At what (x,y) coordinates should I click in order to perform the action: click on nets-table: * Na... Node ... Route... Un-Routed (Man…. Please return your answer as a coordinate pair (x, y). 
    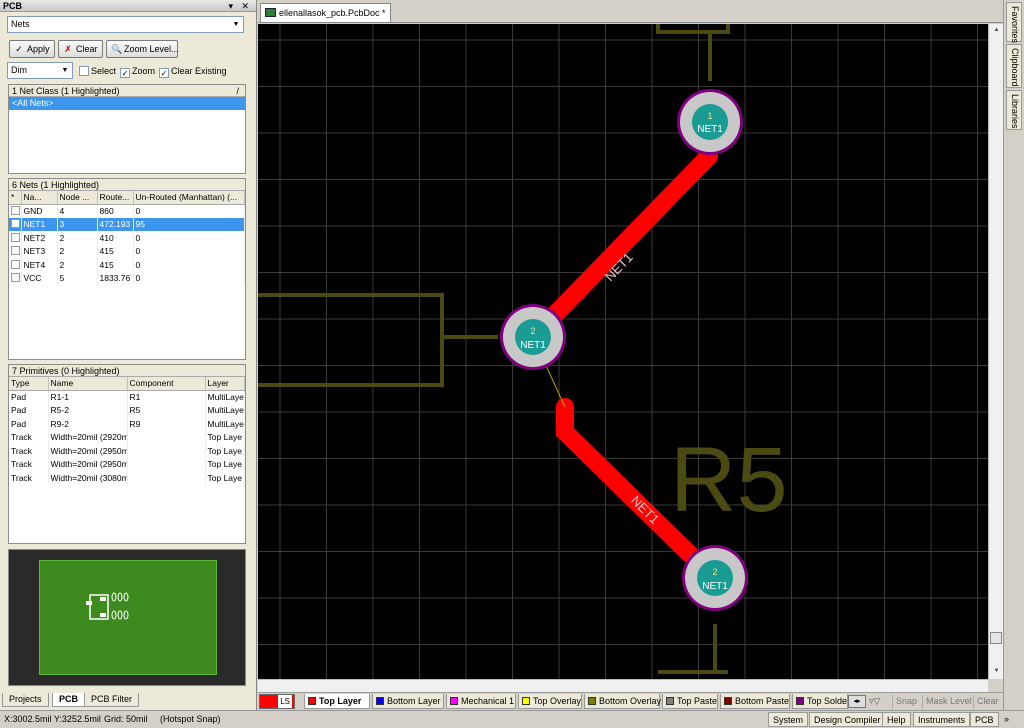
    Looking at the image, I should click on (127, 238).